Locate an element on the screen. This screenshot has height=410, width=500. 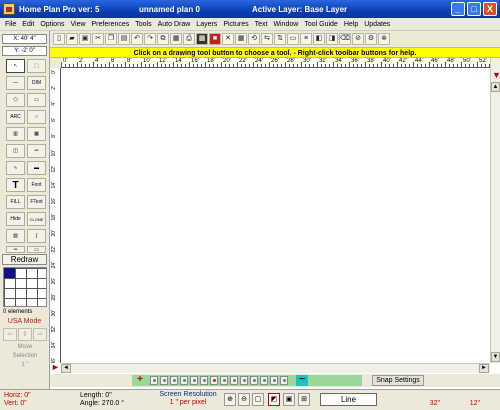
select-arrow-tool: ↖ is located at coordinates (15, 66).